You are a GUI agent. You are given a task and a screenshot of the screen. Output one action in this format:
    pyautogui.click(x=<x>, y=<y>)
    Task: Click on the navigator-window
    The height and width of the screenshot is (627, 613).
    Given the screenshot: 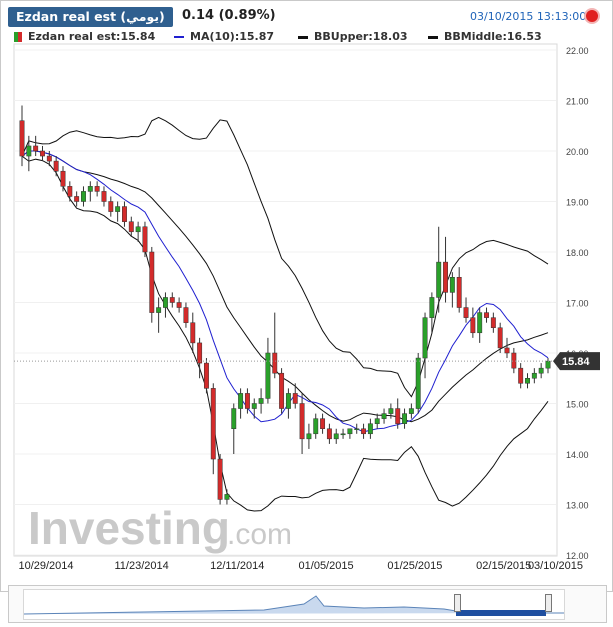 What is the action you would take?
    pyautogui.click(x=294, y=604)
    